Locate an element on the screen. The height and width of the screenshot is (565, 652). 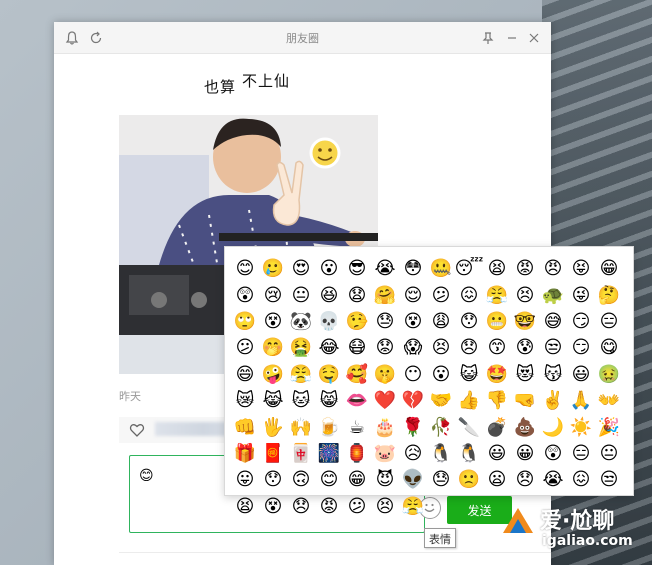
emoji-item: 🤝 is located at coordinates (441, 401).